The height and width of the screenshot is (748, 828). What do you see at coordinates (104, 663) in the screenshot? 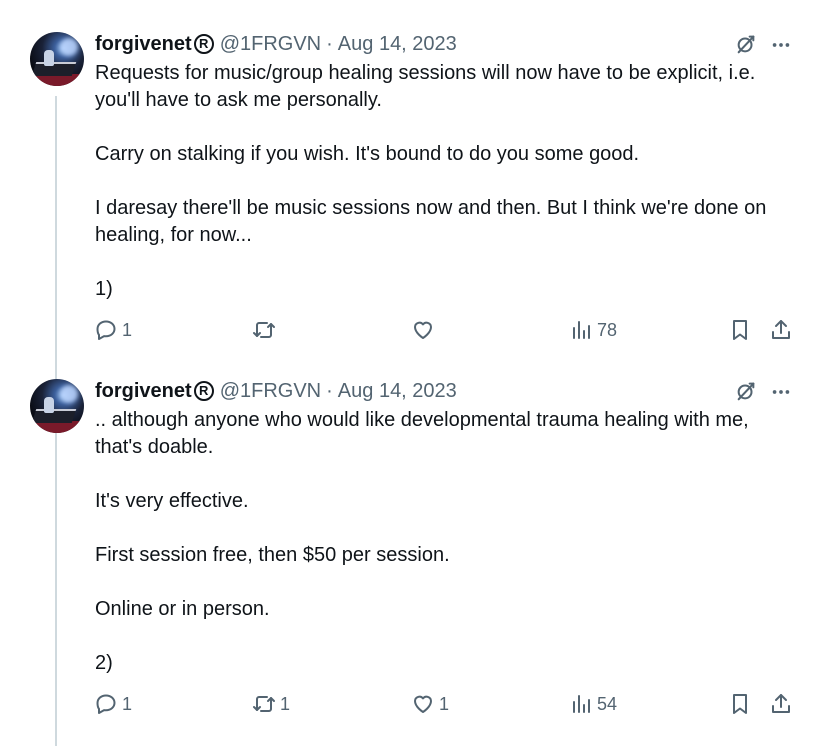
I see `tweet-paragraph: 2)` at bounding box center [104, 663].